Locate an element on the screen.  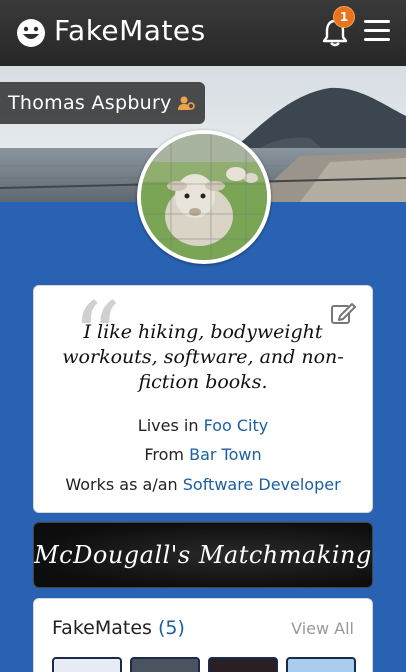
notification-badge: 1 is located at coordinates (344, 17).